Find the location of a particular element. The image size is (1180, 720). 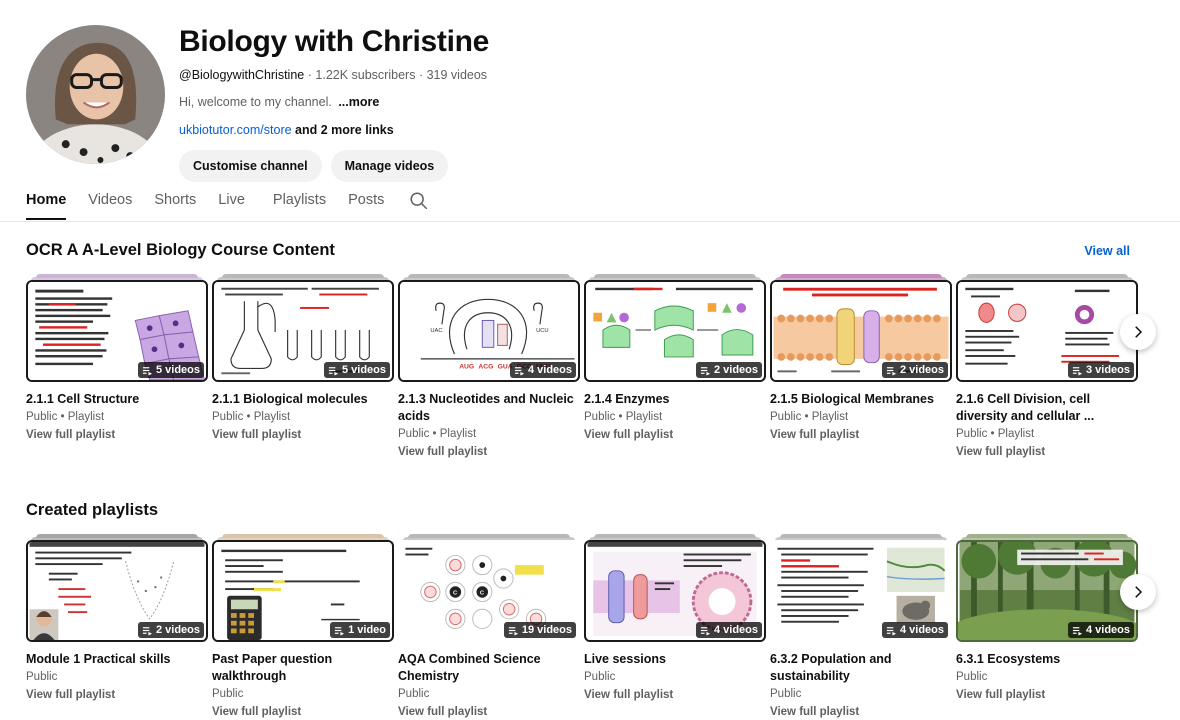

playlist-title: 2.1.4 Enzymes is located at coordinates (675, 399).